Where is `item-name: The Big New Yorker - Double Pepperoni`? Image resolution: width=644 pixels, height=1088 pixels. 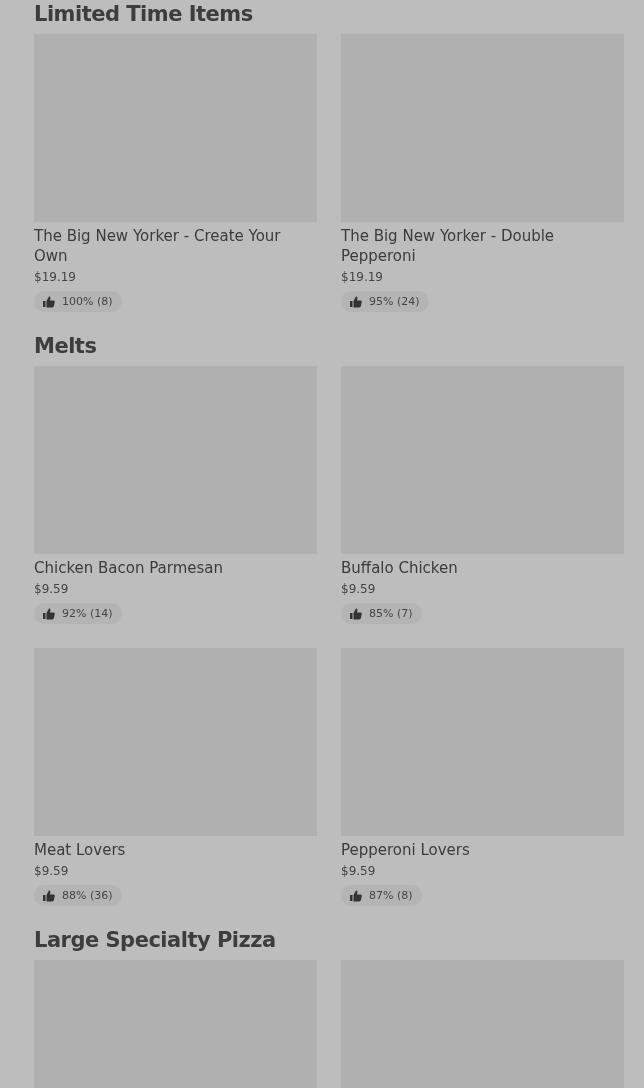 item-name: The Big New Yorker - Double Pepperoni is located at coordinates (482, 246).